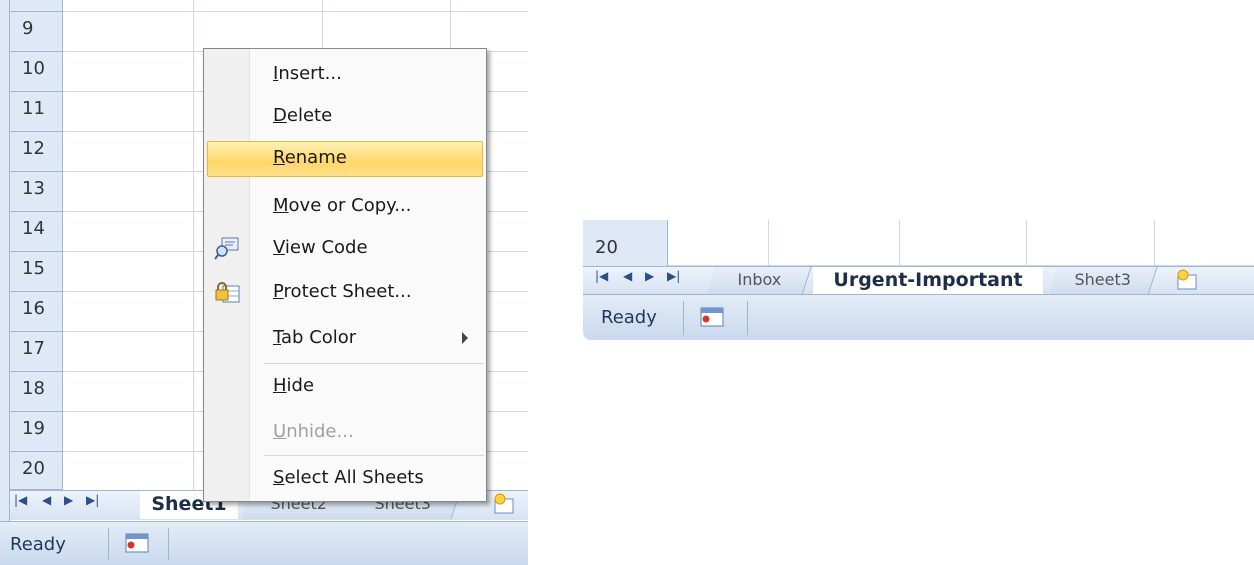 The height and width of the screenshot is (565, 1254). What do you see at coordinates (345, 117) in the screenshot?
I see `menu-item-delete: Delete` at bounding box center [345, 117].